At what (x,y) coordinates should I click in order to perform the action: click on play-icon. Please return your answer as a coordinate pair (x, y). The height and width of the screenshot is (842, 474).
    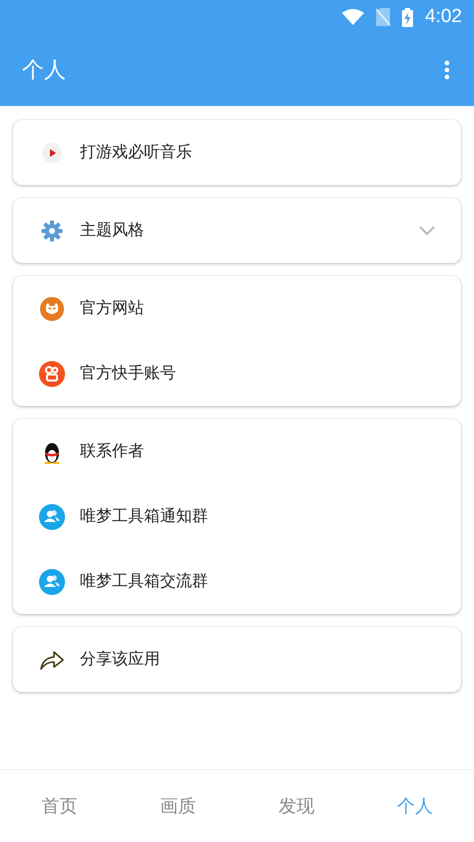
    Looking at the image, I should click on (52, 153).